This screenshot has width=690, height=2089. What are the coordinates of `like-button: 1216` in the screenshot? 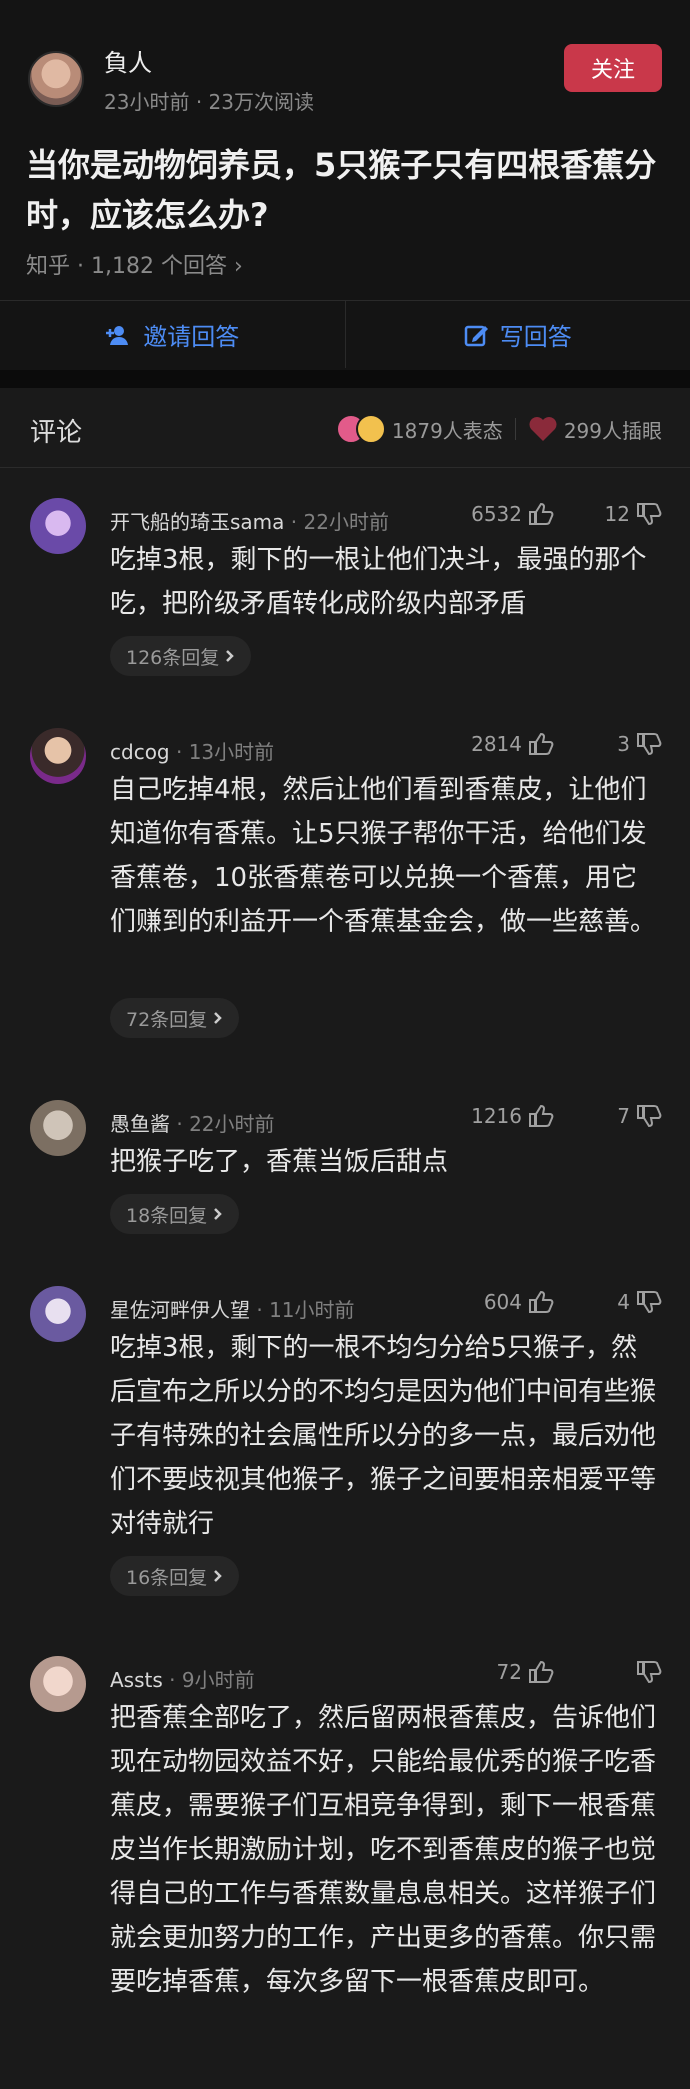 It's located at (512, 1116).